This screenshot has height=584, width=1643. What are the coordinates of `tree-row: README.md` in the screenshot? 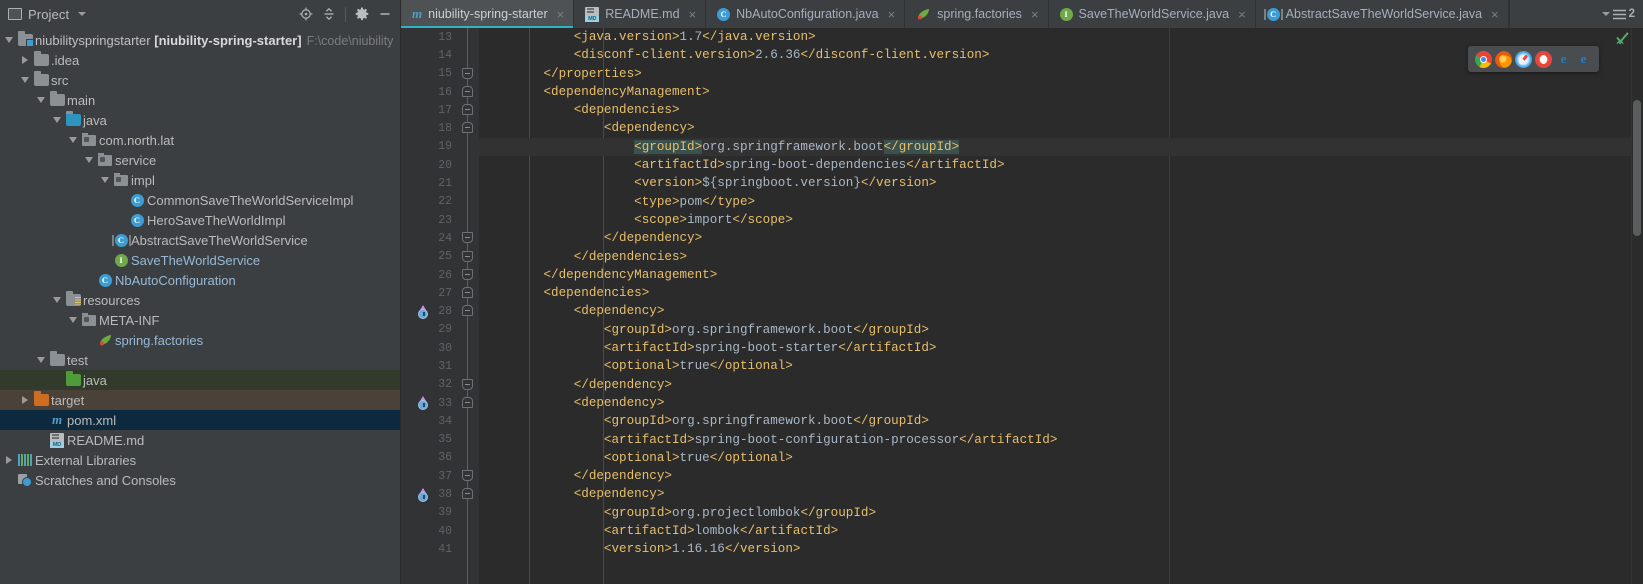 It's located at (200, 440).